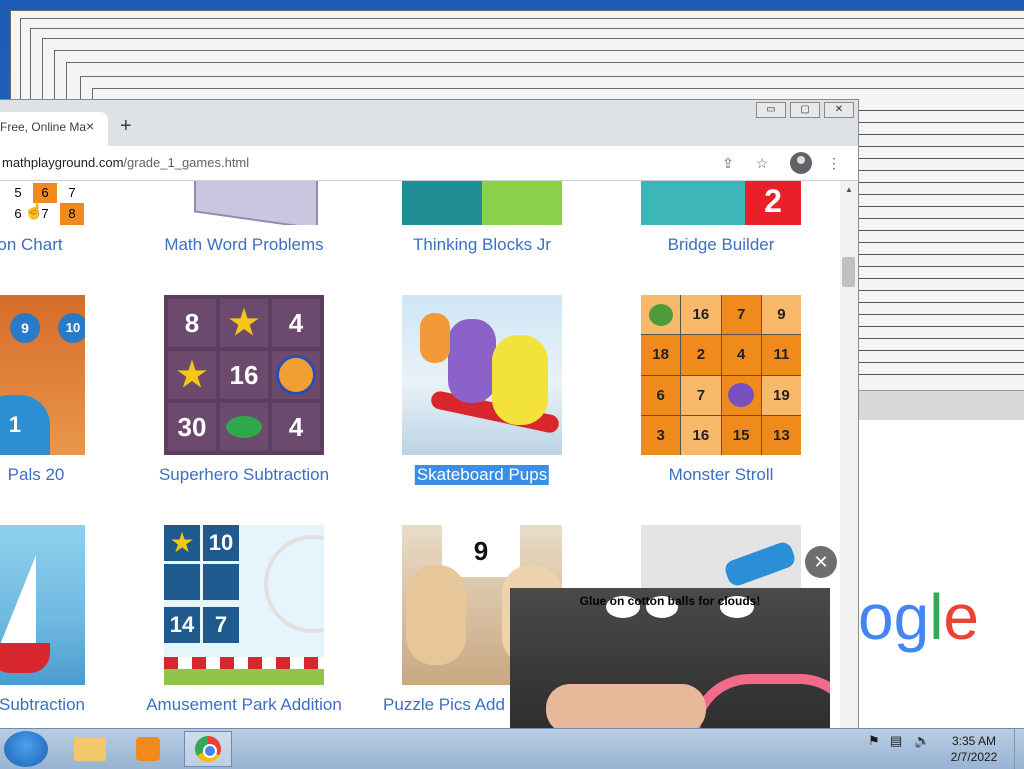 The width and height of the screenshot is (1024, 769). Describe the element at coordinates (848, 272) in the screenshot. I see `scroll-thumb` at that location.